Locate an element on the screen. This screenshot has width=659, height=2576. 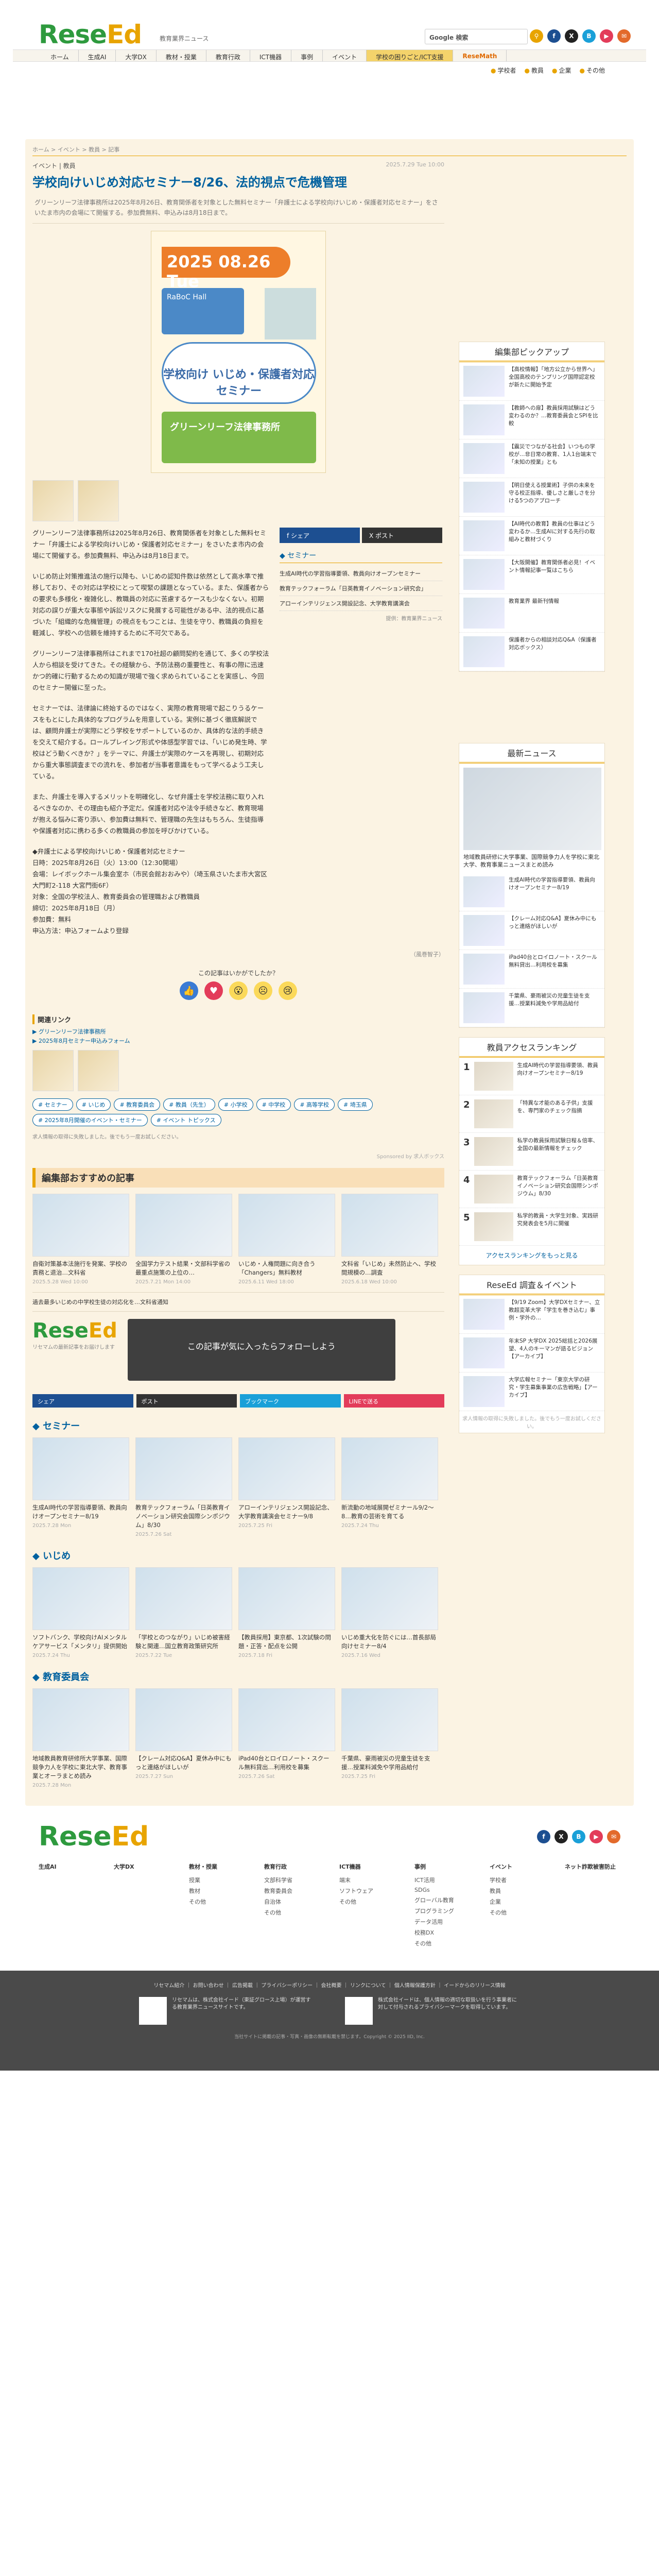
ranking-item: 2 「特異な才能のある子供」支援を、専門家のチェック指摘 is located at coordinates (532, 1114).